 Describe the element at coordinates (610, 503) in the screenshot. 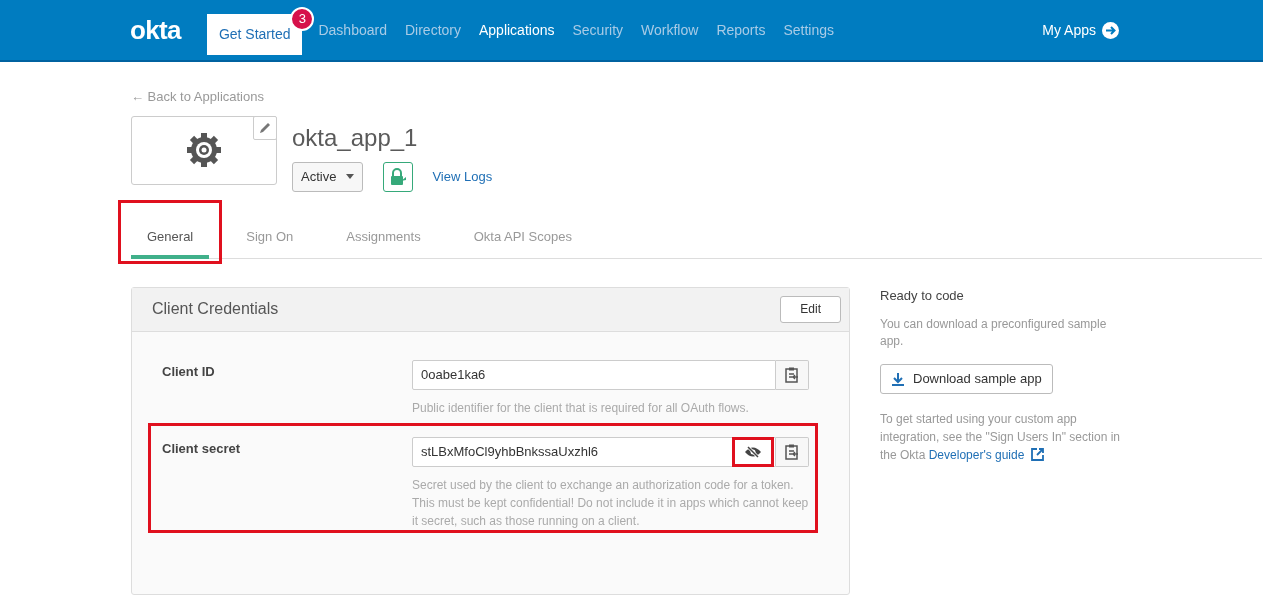

I see `help-text: Secret used by the client to exchange an authorization code for a token. This must be kept confidential! Do not include it in apps which cannot keep it secret, such as those running on a client.` at that location.